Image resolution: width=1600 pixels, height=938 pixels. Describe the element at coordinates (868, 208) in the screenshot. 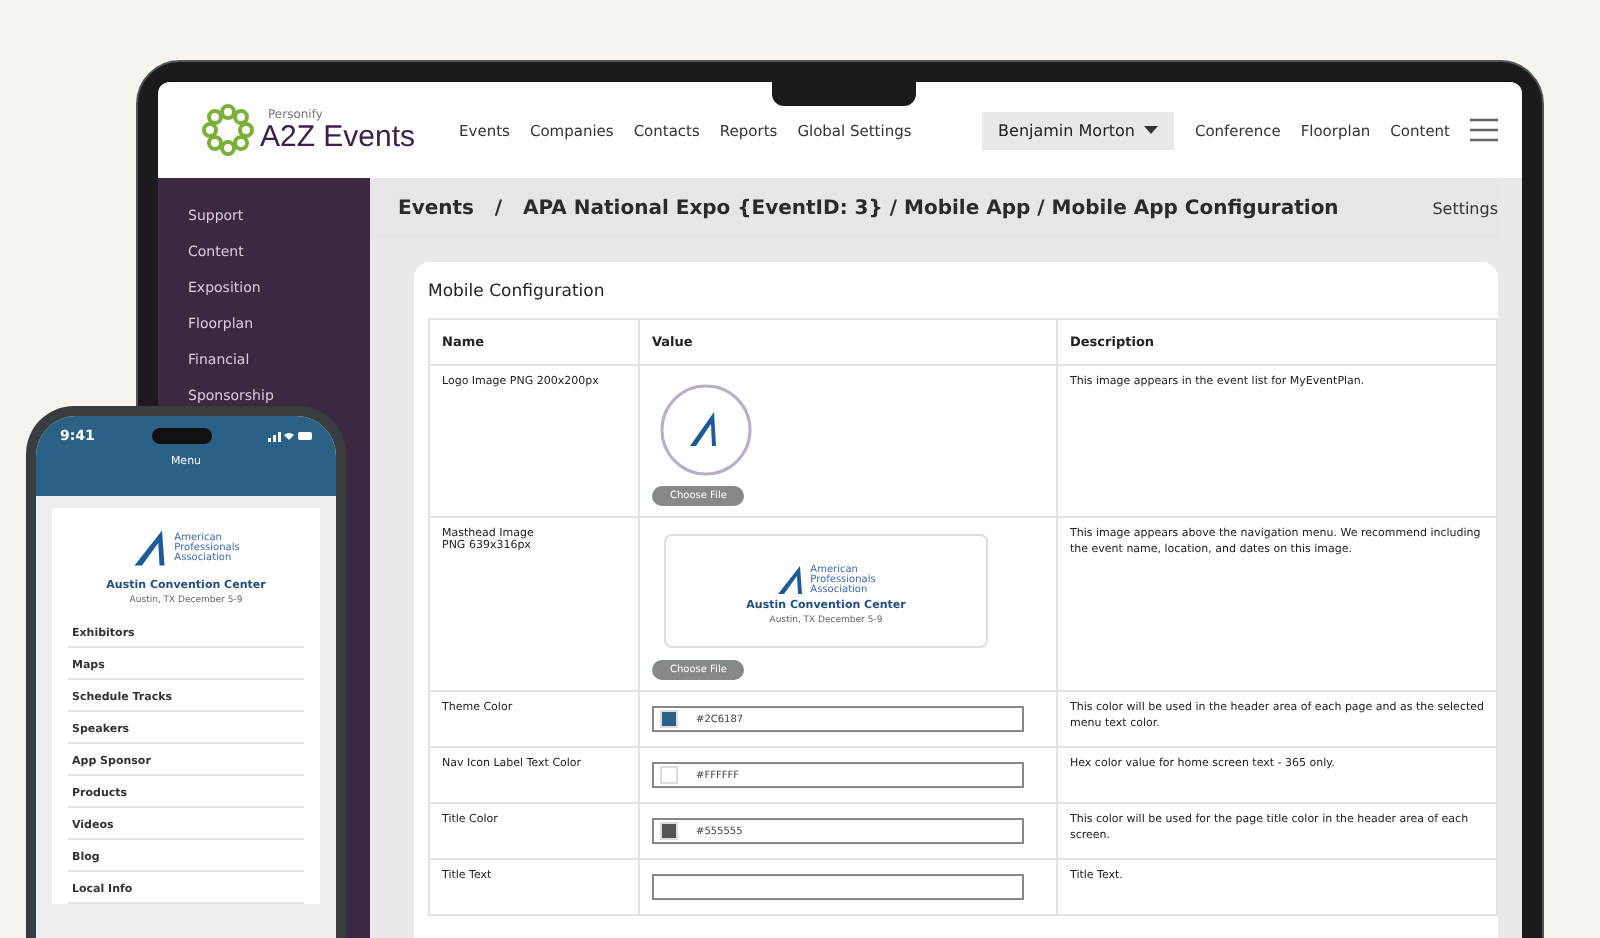

I see `breadcrumb: Events / APA National Expo {EventID: 3} / Mobile App / Mobile App Configuration` at that location.